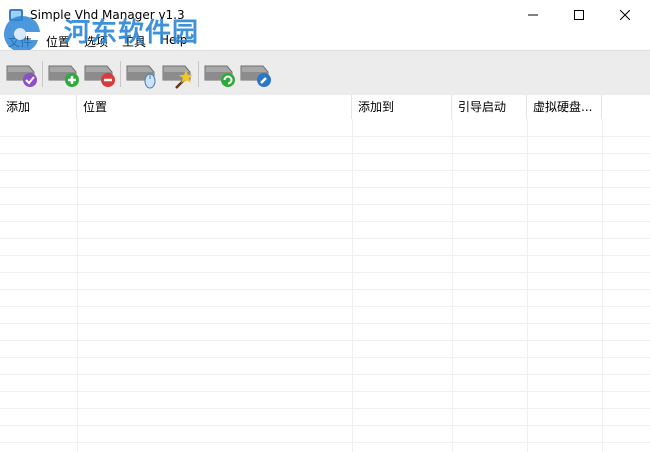 The image size is (650, 452). I want to click on column-header-boot: 引导启动, so click(489, 107).